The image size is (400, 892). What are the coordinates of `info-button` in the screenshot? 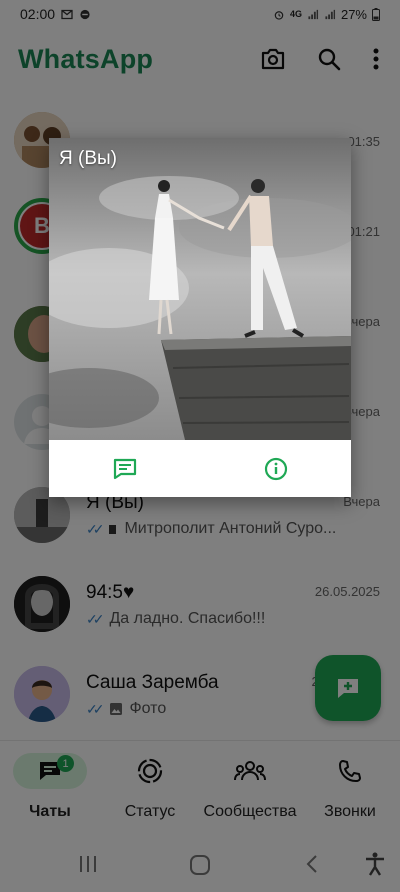 It's located at (275, 468).